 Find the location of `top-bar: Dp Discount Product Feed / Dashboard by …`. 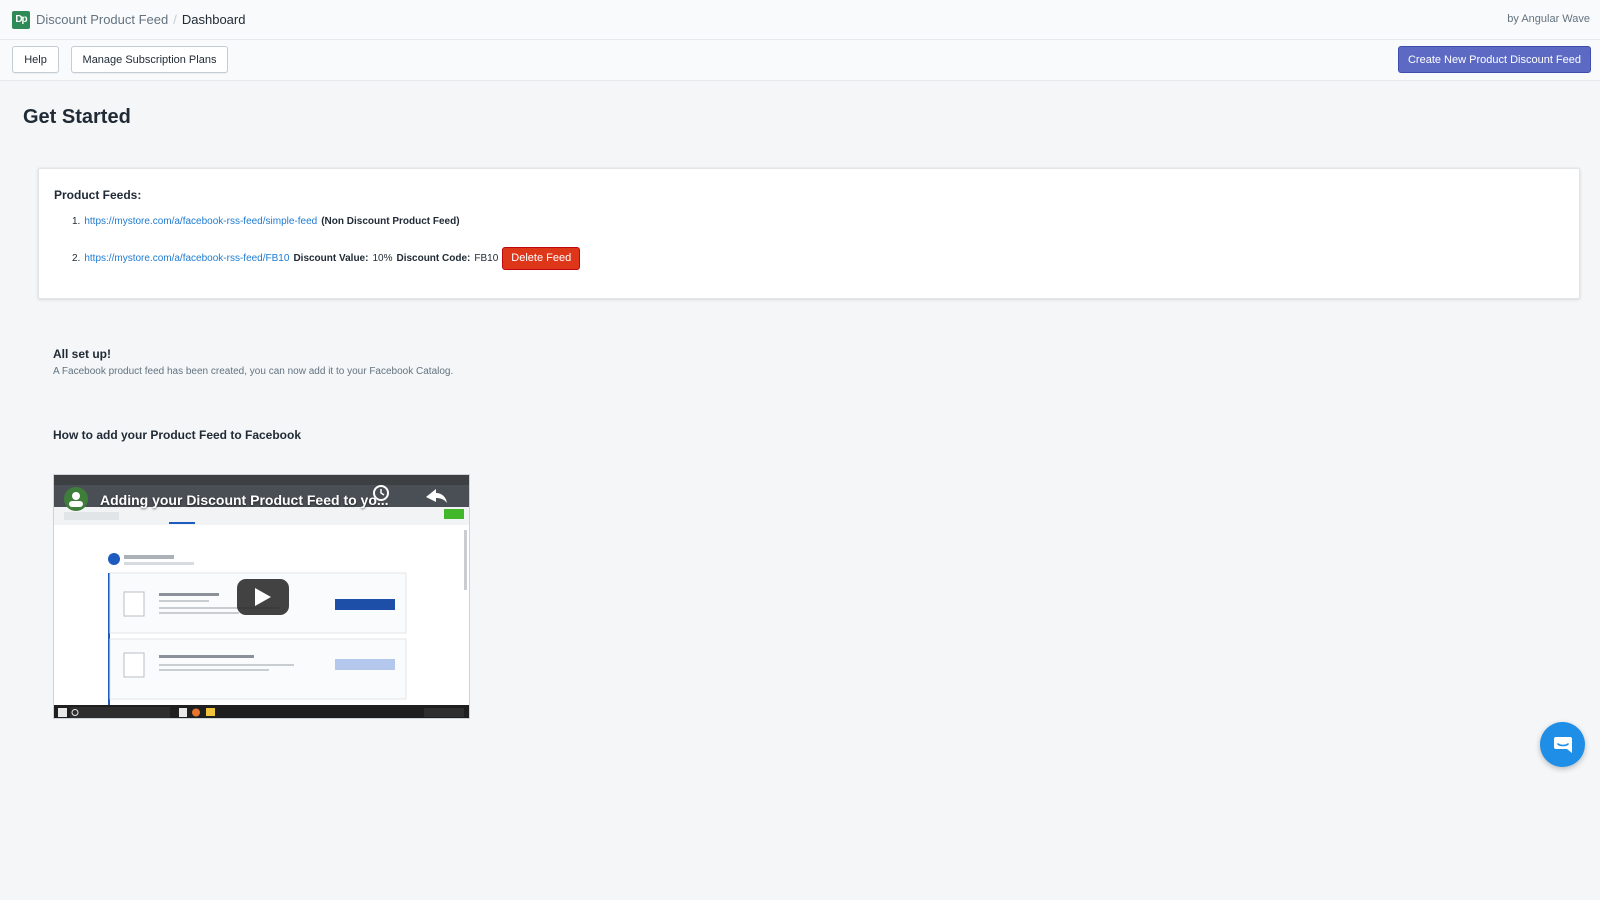

top-bar: Dp Discount Product Feed / Dashboard by … is located at coordinates (800, 20).